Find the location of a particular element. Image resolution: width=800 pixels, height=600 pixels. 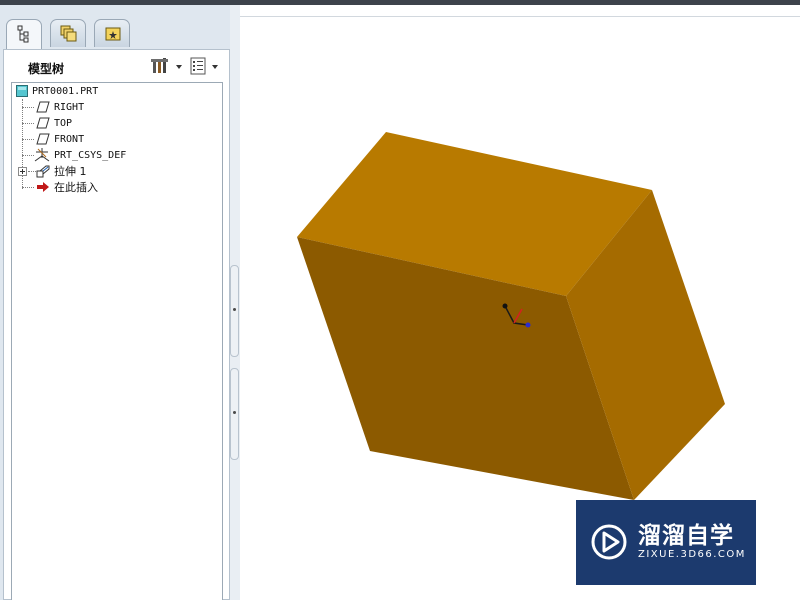

tab-model-tree is located at coordinates (24, 34).